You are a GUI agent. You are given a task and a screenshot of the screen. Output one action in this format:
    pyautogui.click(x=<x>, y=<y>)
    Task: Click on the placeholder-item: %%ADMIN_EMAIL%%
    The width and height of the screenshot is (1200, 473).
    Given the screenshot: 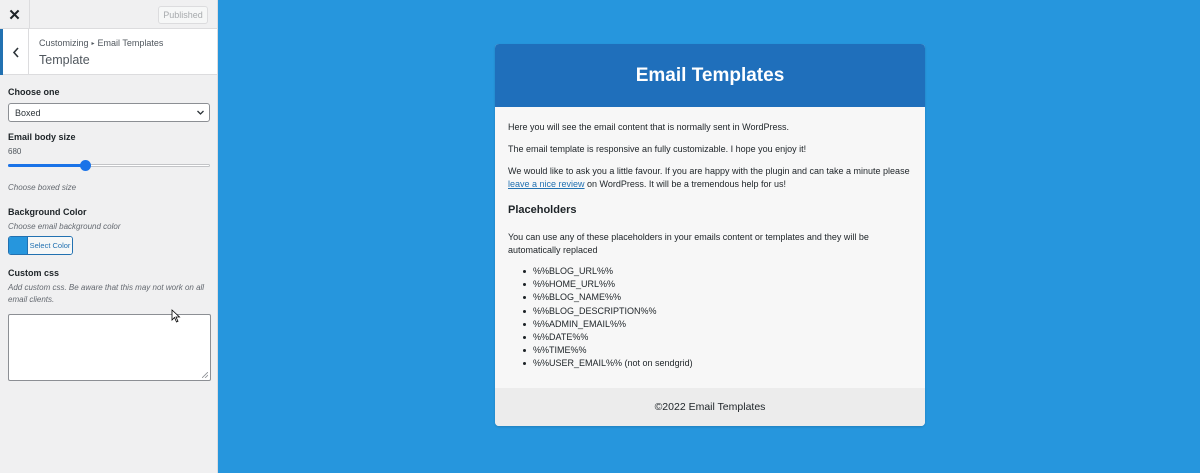 What is the action you would take?
    pyautogui.click(x=718, y=324)
    